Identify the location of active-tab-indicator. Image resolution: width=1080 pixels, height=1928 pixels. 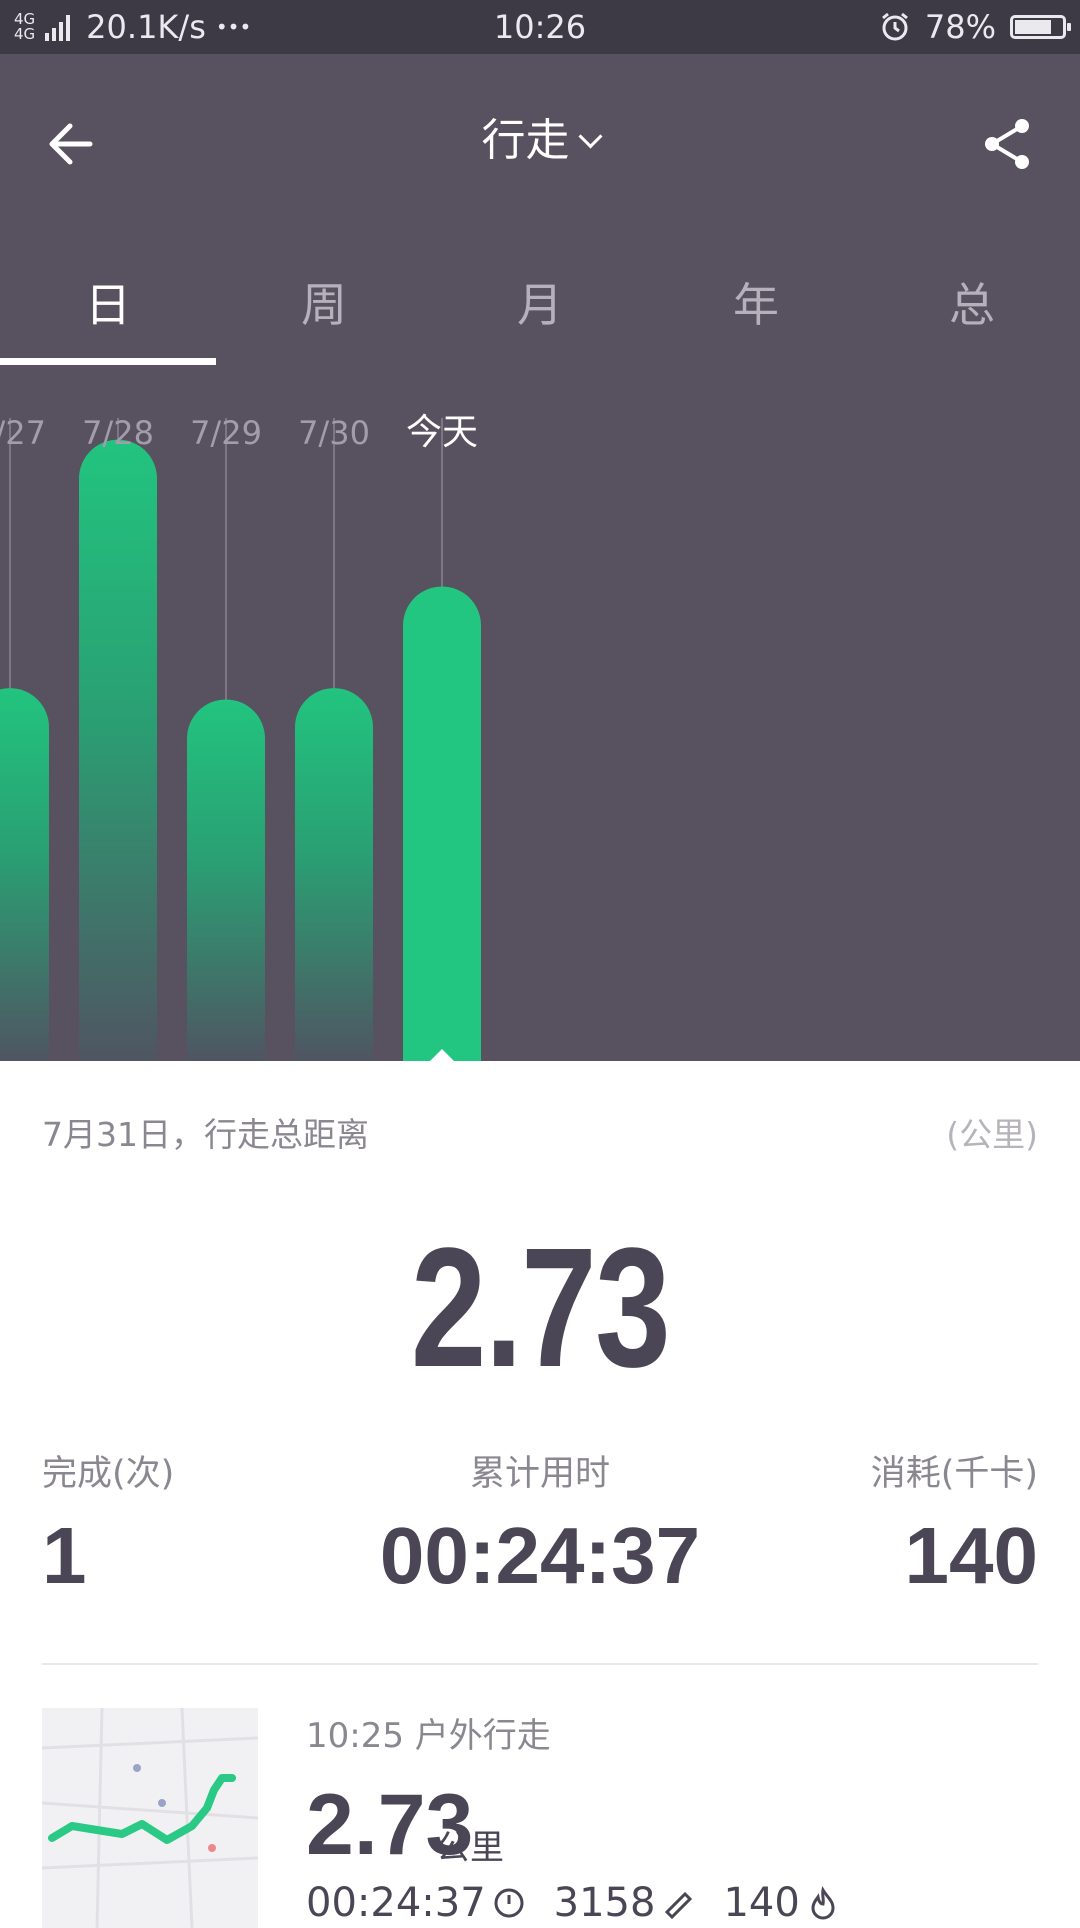
(108, 361).